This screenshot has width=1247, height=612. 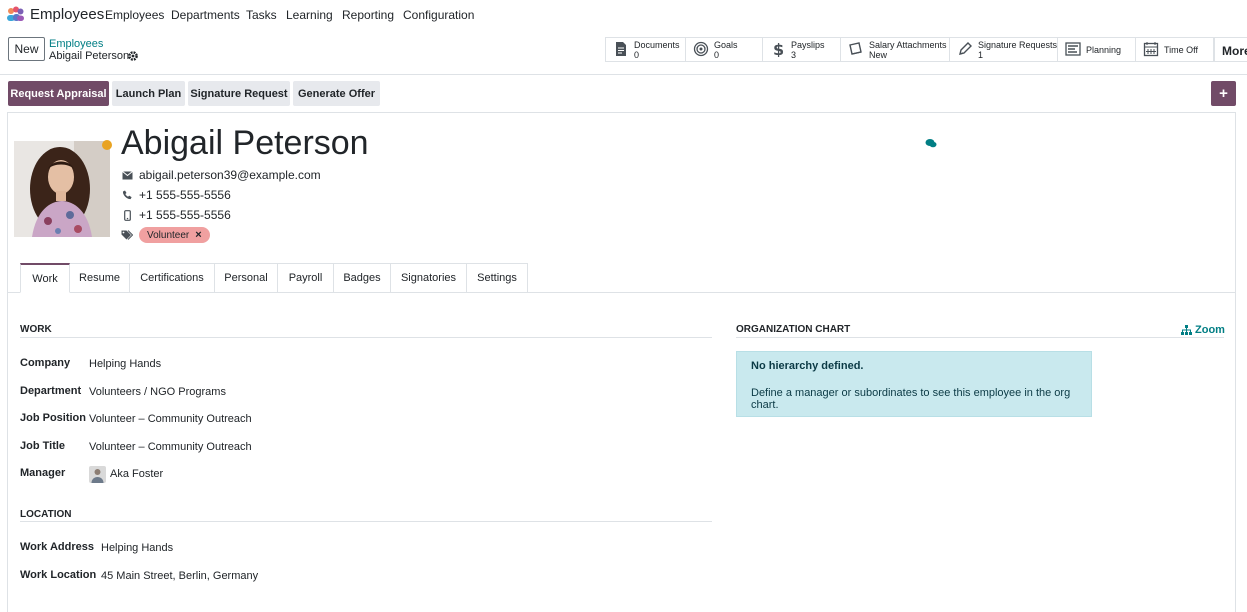 I want to click on tab-settings: Settings, so click(x=497, y=278).